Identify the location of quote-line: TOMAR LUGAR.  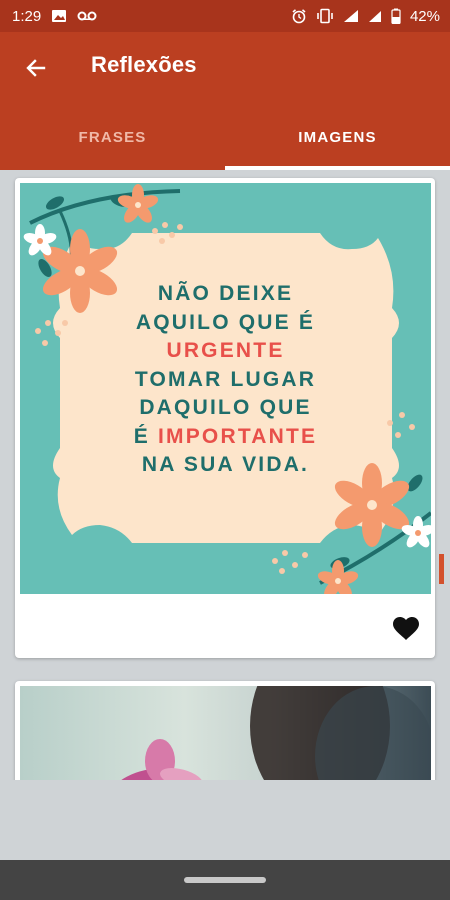
(225, 379).